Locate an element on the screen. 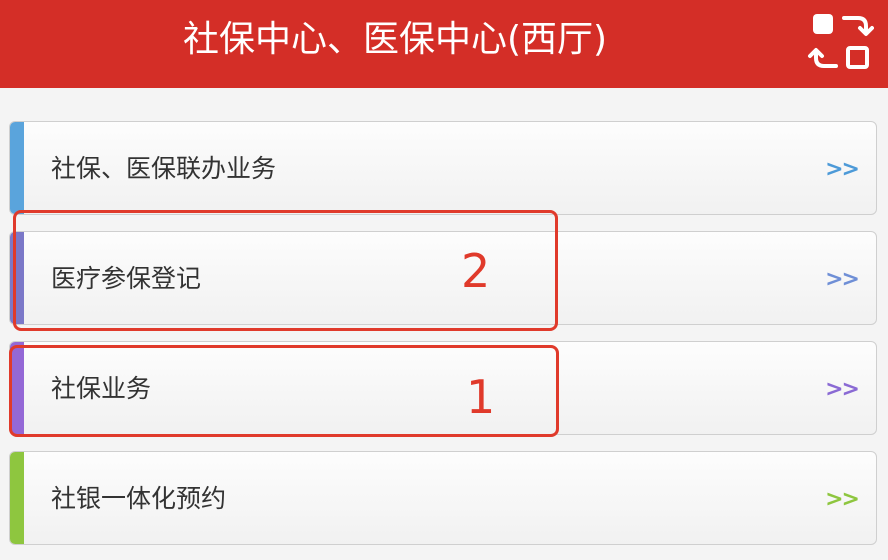  switch-layout-button is located at coordinates (840, 42).